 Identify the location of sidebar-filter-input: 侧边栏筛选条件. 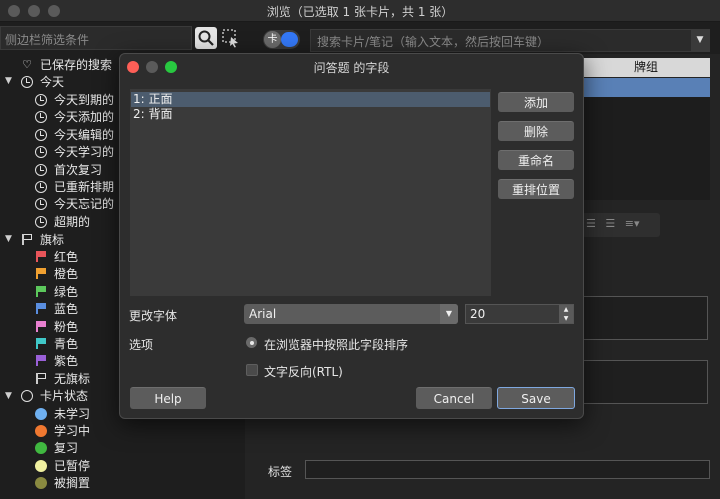
(96, 38).